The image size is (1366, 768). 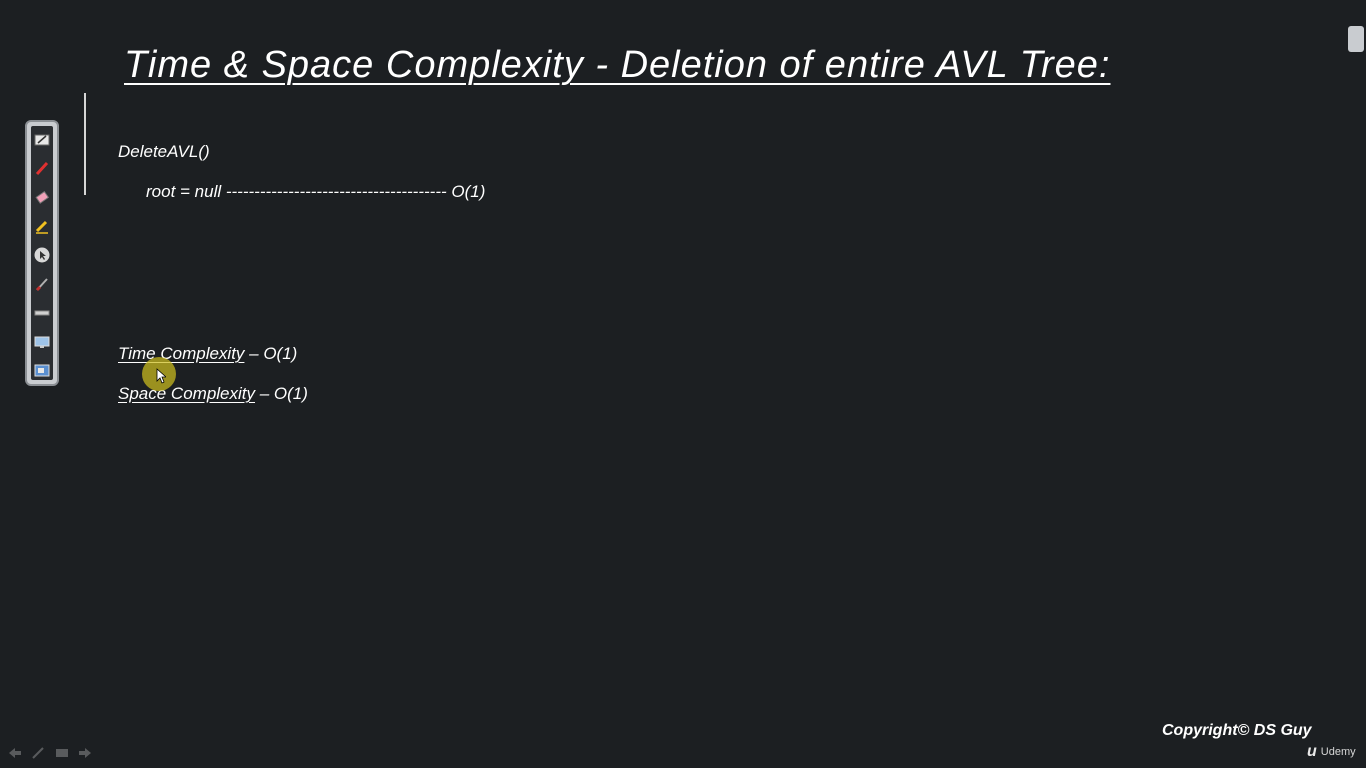 I want to click on pen-and-paper-icon, so click(x=42, y=139).